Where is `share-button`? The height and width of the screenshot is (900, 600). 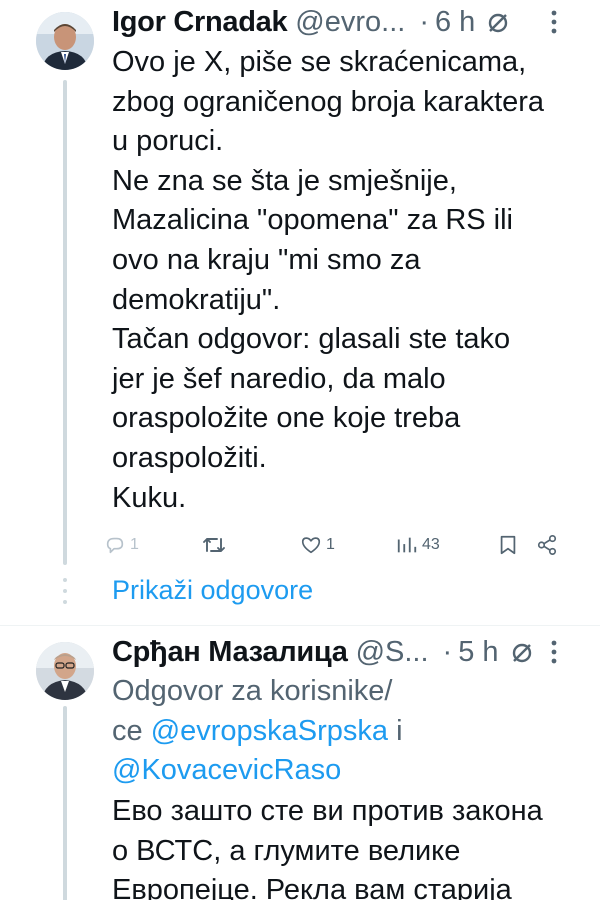 share-button is located at coordinates (545, 545).